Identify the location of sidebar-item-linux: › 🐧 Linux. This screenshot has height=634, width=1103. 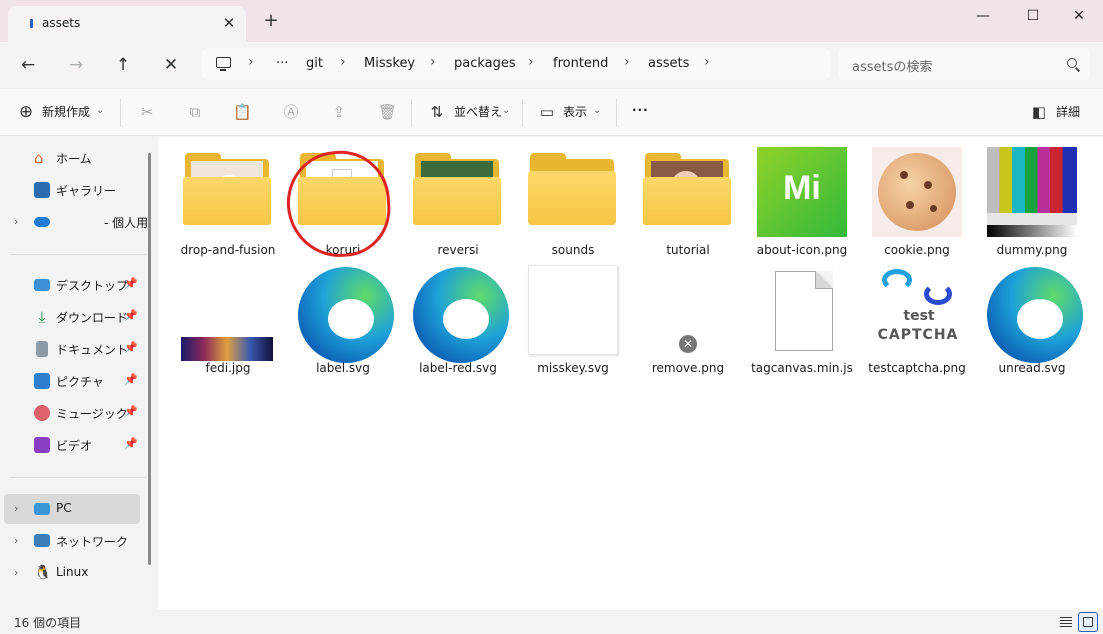
(72, 573).